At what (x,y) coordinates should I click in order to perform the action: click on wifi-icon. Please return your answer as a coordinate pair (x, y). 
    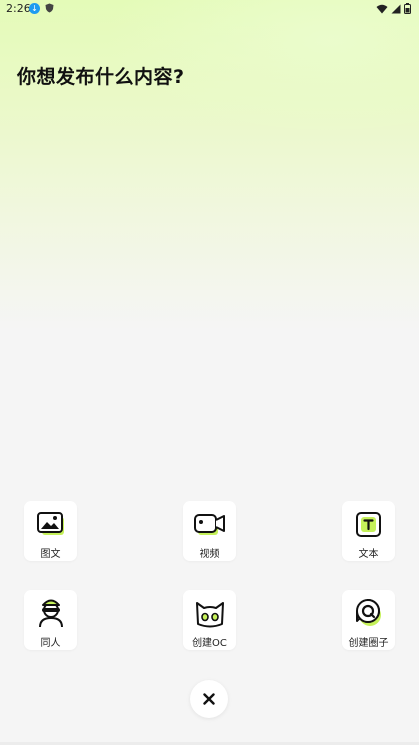
    Looking at the image, I should click on (382, 8).